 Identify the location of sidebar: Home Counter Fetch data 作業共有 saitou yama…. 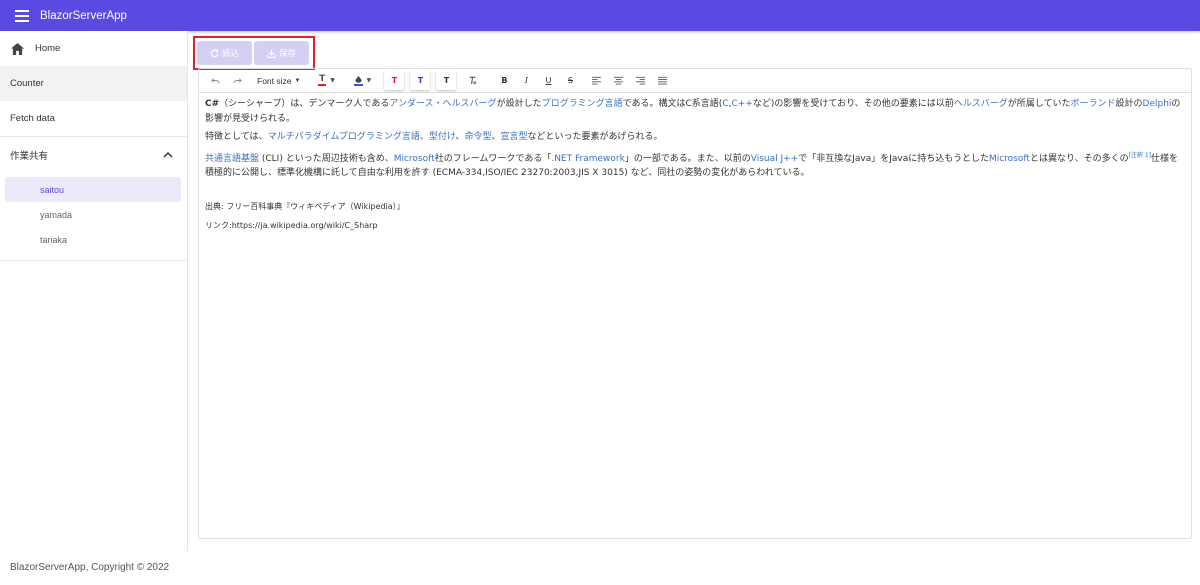
(94, 291).